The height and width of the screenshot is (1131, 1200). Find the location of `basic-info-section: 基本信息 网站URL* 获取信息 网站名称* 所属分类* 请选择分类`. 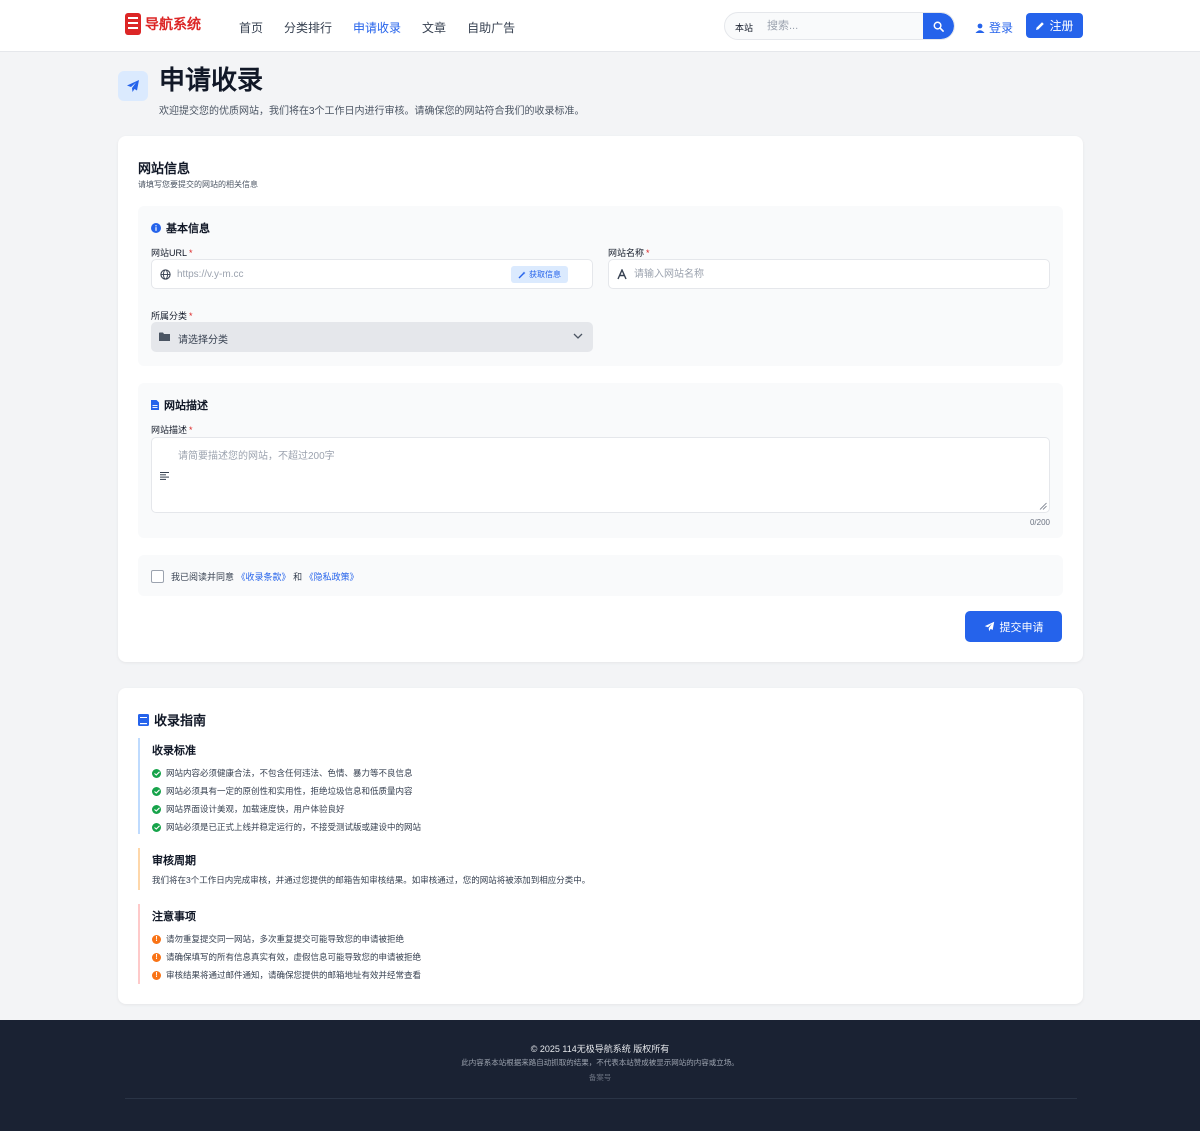

basic-info-section: 基本信息 网站URL* 获取信息 网站名称* 所属分类* 请选择分类 is located at coordinates (600, 286).